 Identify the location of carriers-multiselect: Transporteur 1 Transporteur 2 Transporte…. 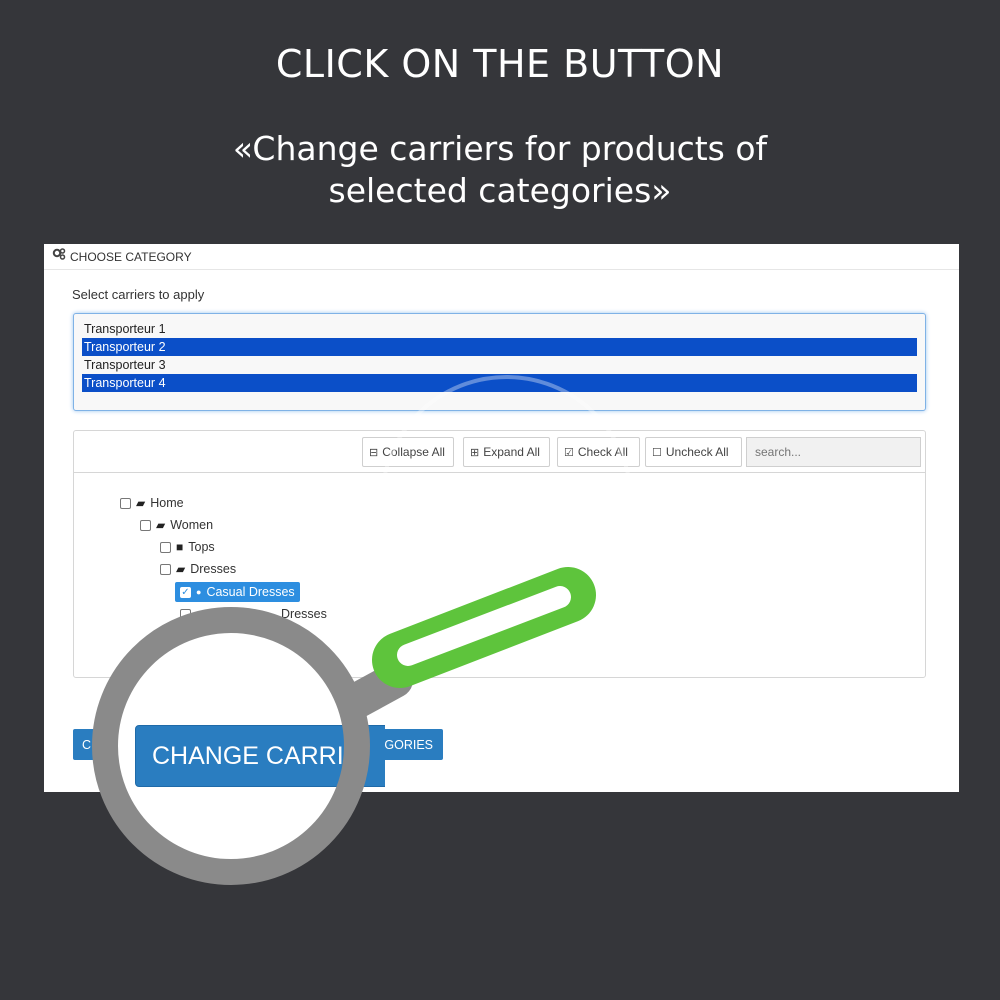
(499, 362).